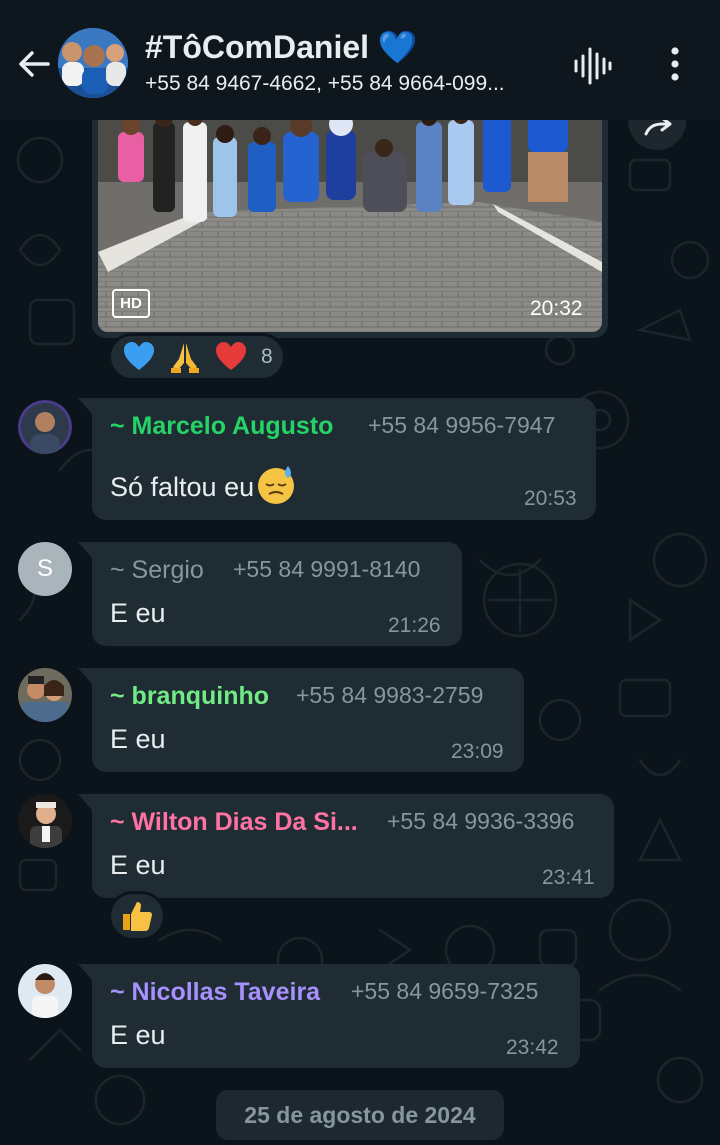 This screenshot has width=720, height=1145. What do you see at coordinates (360, 1115) in the screenshot?
I see `date-separator: 25 de agosto de 2024` at bounding box center [360, 1115].